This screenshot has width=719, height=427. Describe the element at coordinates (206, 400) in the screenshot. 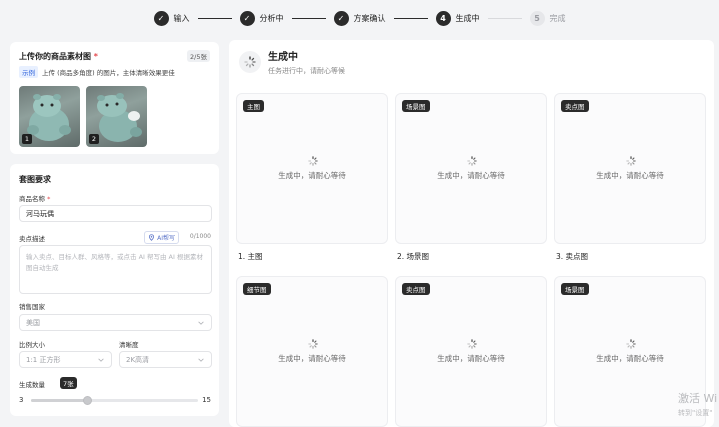

I see `slider-max: 15` at that location.